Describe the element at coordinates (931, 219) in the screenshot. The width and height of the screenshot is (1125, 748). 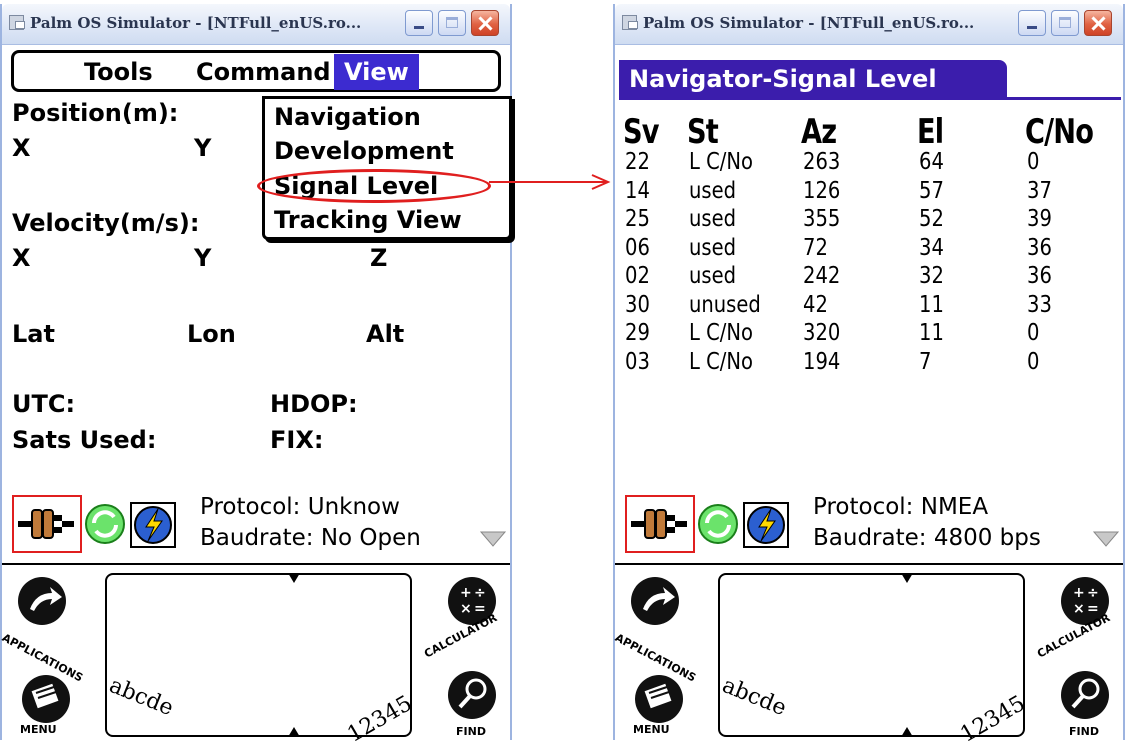
I see `signal-cell-el: 52` at that location.